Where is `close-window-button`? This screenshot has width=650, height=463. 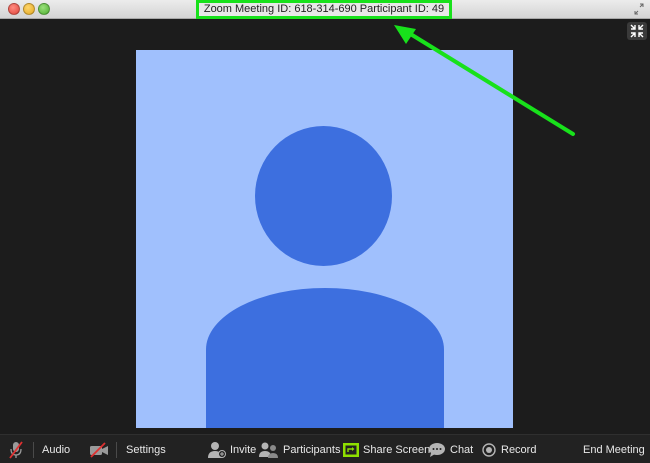 close-window-button is located at coordinates (14, 9).